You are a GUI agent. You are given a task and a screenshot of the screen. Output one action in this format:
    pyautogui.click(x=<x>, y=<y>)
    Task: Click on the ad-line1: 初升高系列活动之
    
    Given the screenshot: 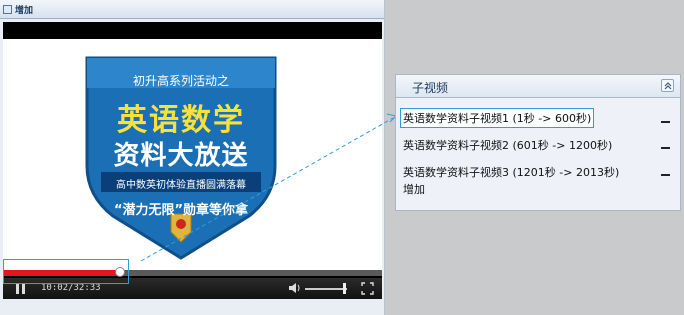 What is the action you would take?
    pyautogui.click(x=180, y=81)
    